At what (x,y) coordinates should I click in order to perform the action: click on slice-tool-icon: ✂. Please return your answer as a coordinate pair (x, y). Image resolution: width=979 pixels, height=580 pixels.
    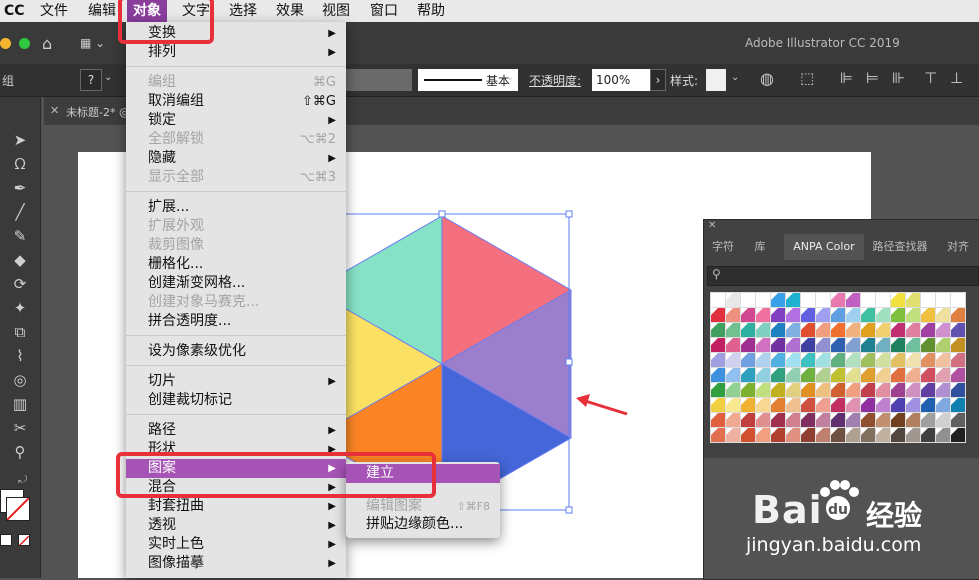
    Looking at the image, I should click on (20, 428).